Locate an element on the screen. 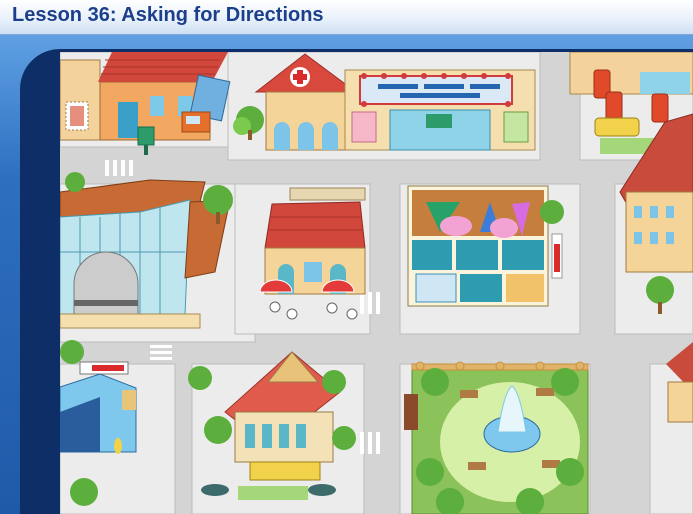 This screenshot has width=693, height=514. stamp-icon is located at coordinates (77, 116).